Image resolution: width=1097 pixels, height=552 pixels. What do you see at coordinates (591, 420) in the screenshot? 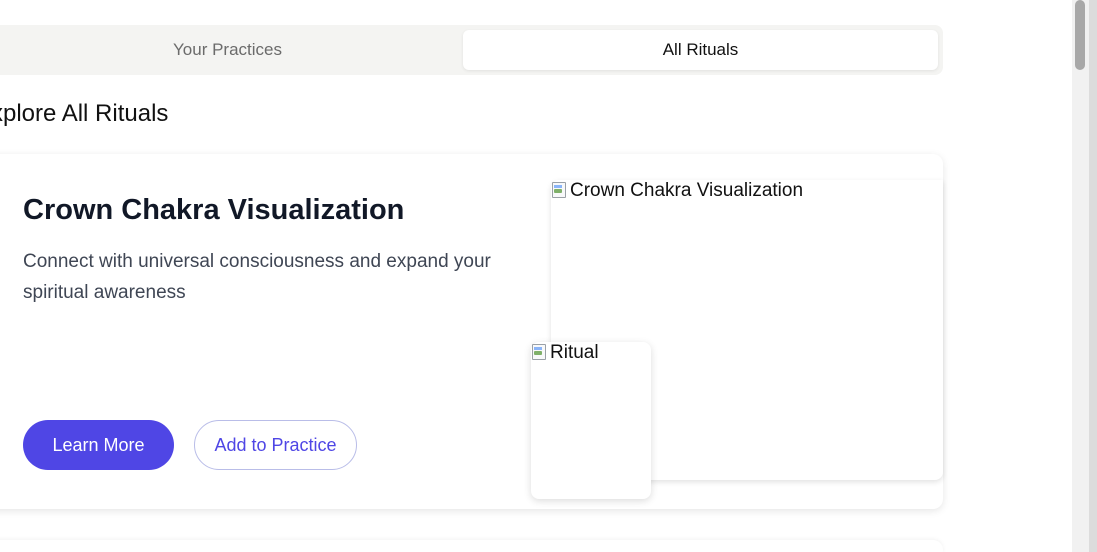
I see `ritual-thumbnail-image: Ritual` at bounding box center [591, 420].